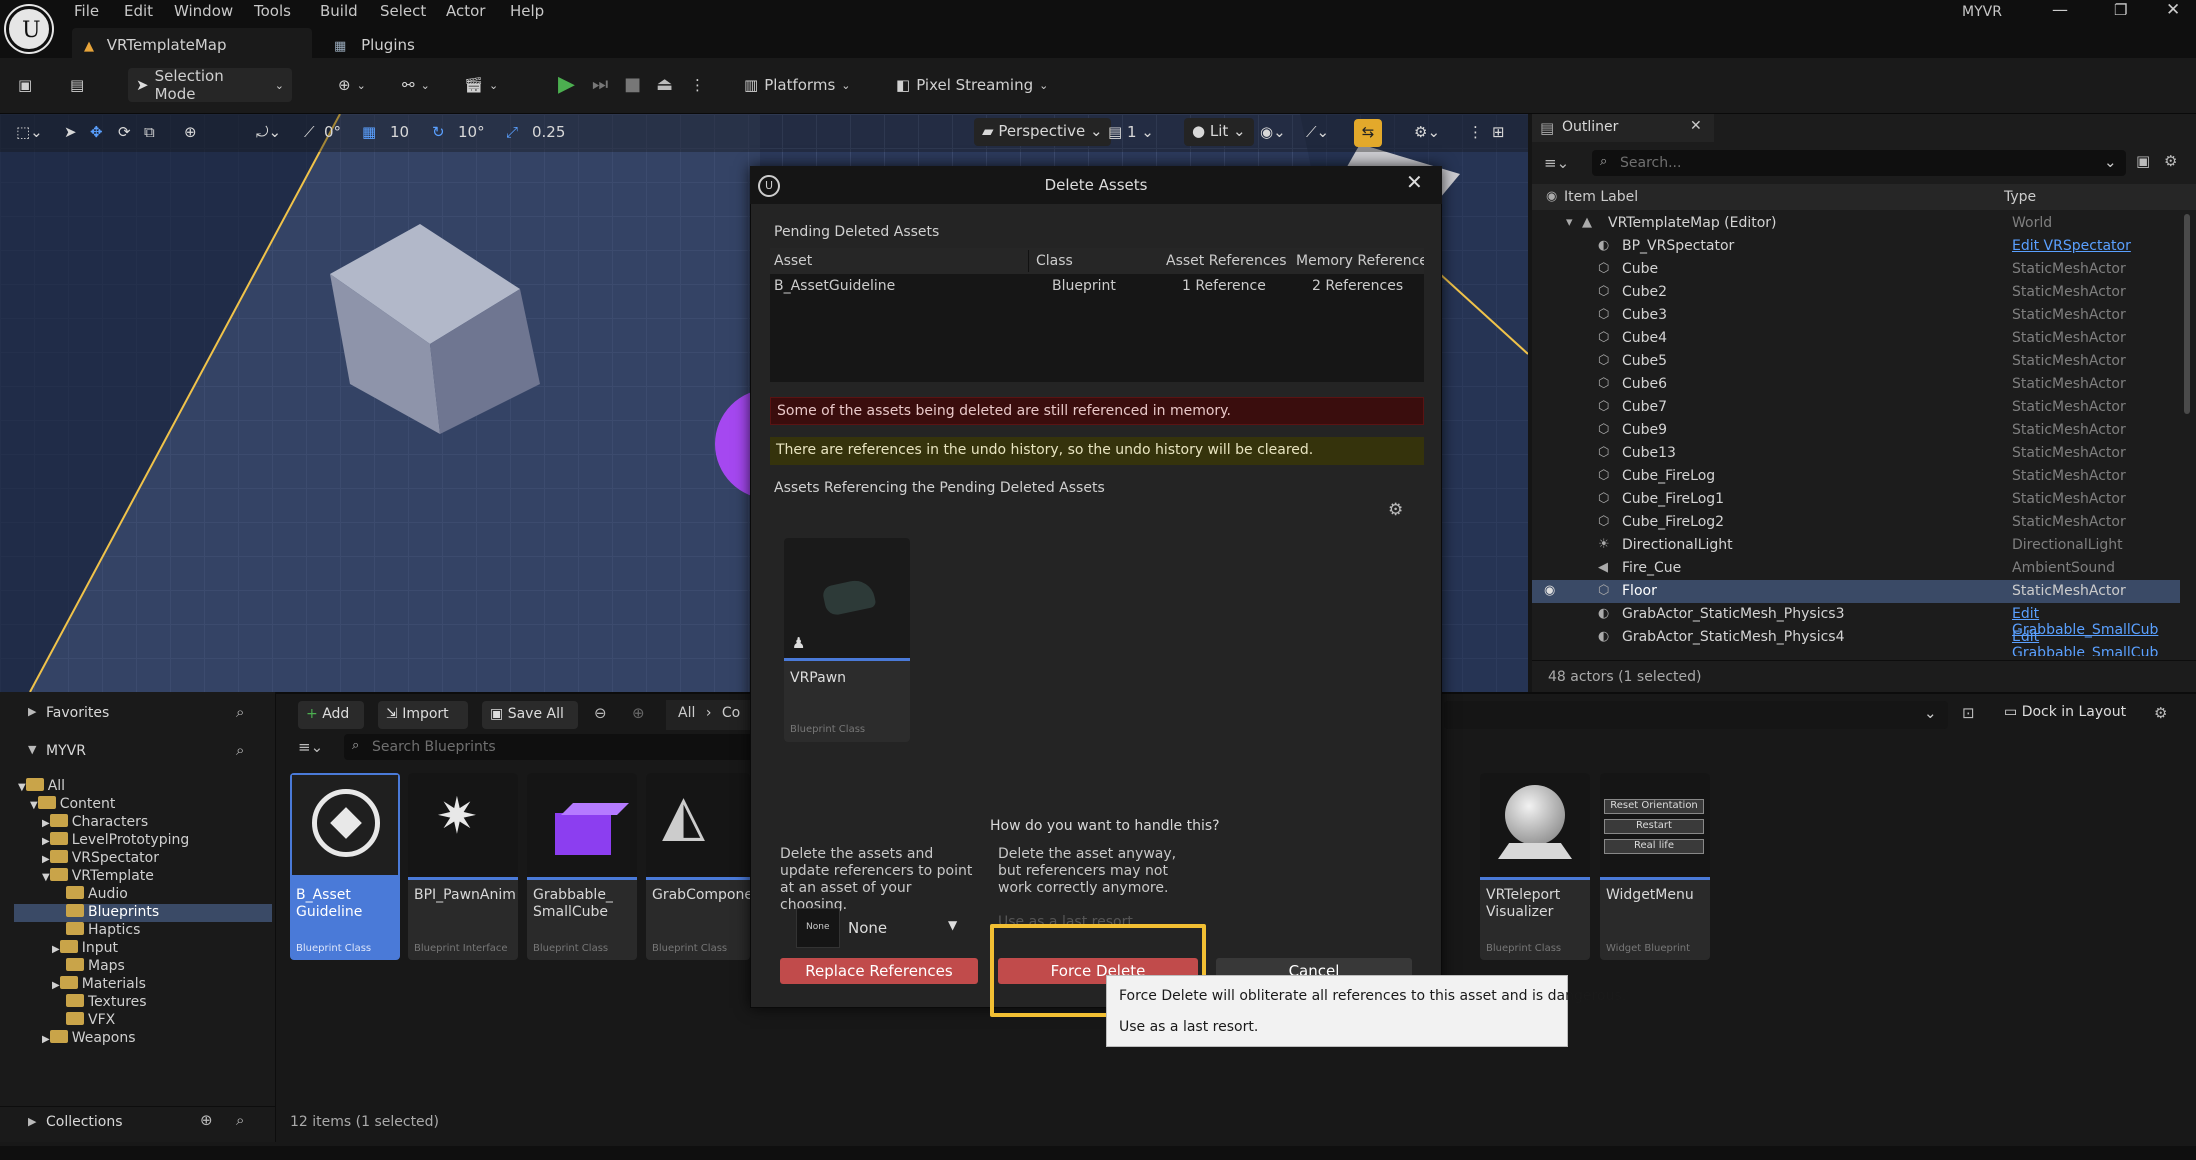 The image size is (2196, 1160). What do you see at coordinates (399, 132) in the screenshot?
I see `grid-size-value: 10` at bounding box center [399, 132].